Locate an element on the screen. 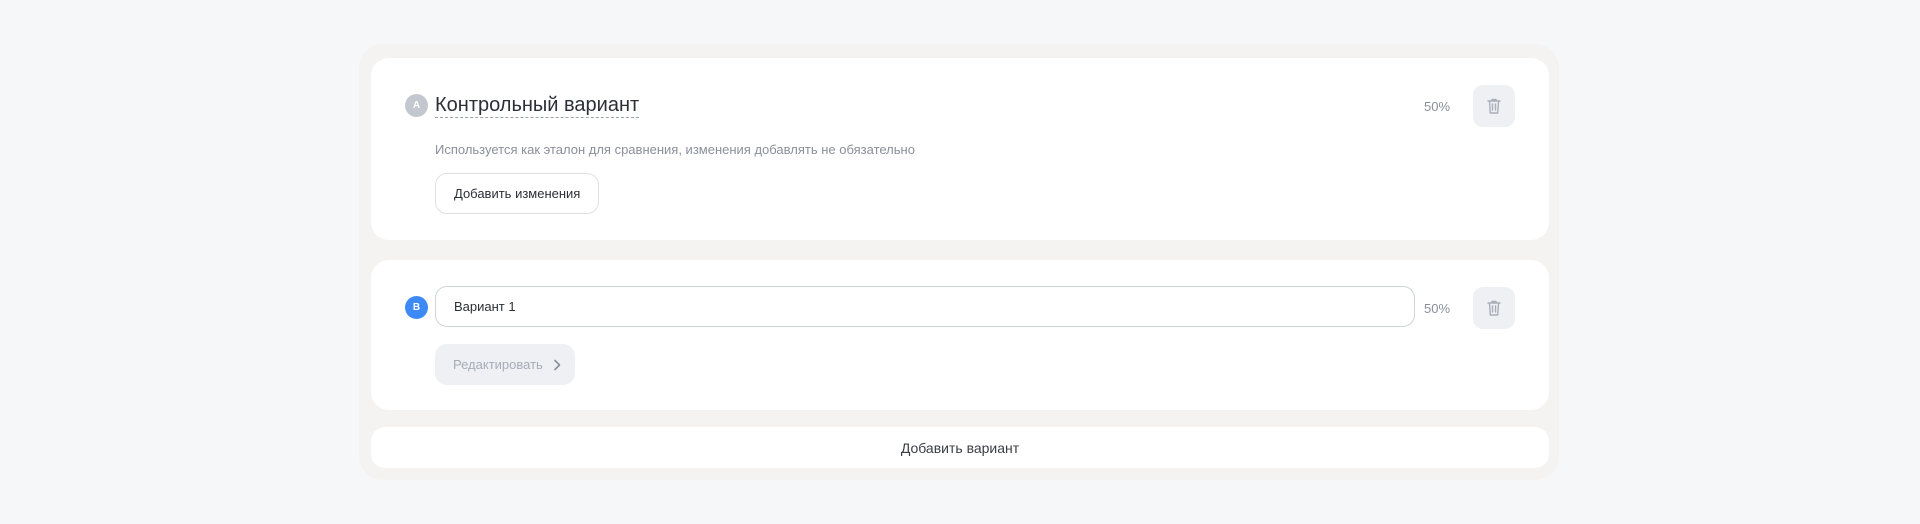  edit-variant-label: Редактировать is located at coordinates (498, 364).